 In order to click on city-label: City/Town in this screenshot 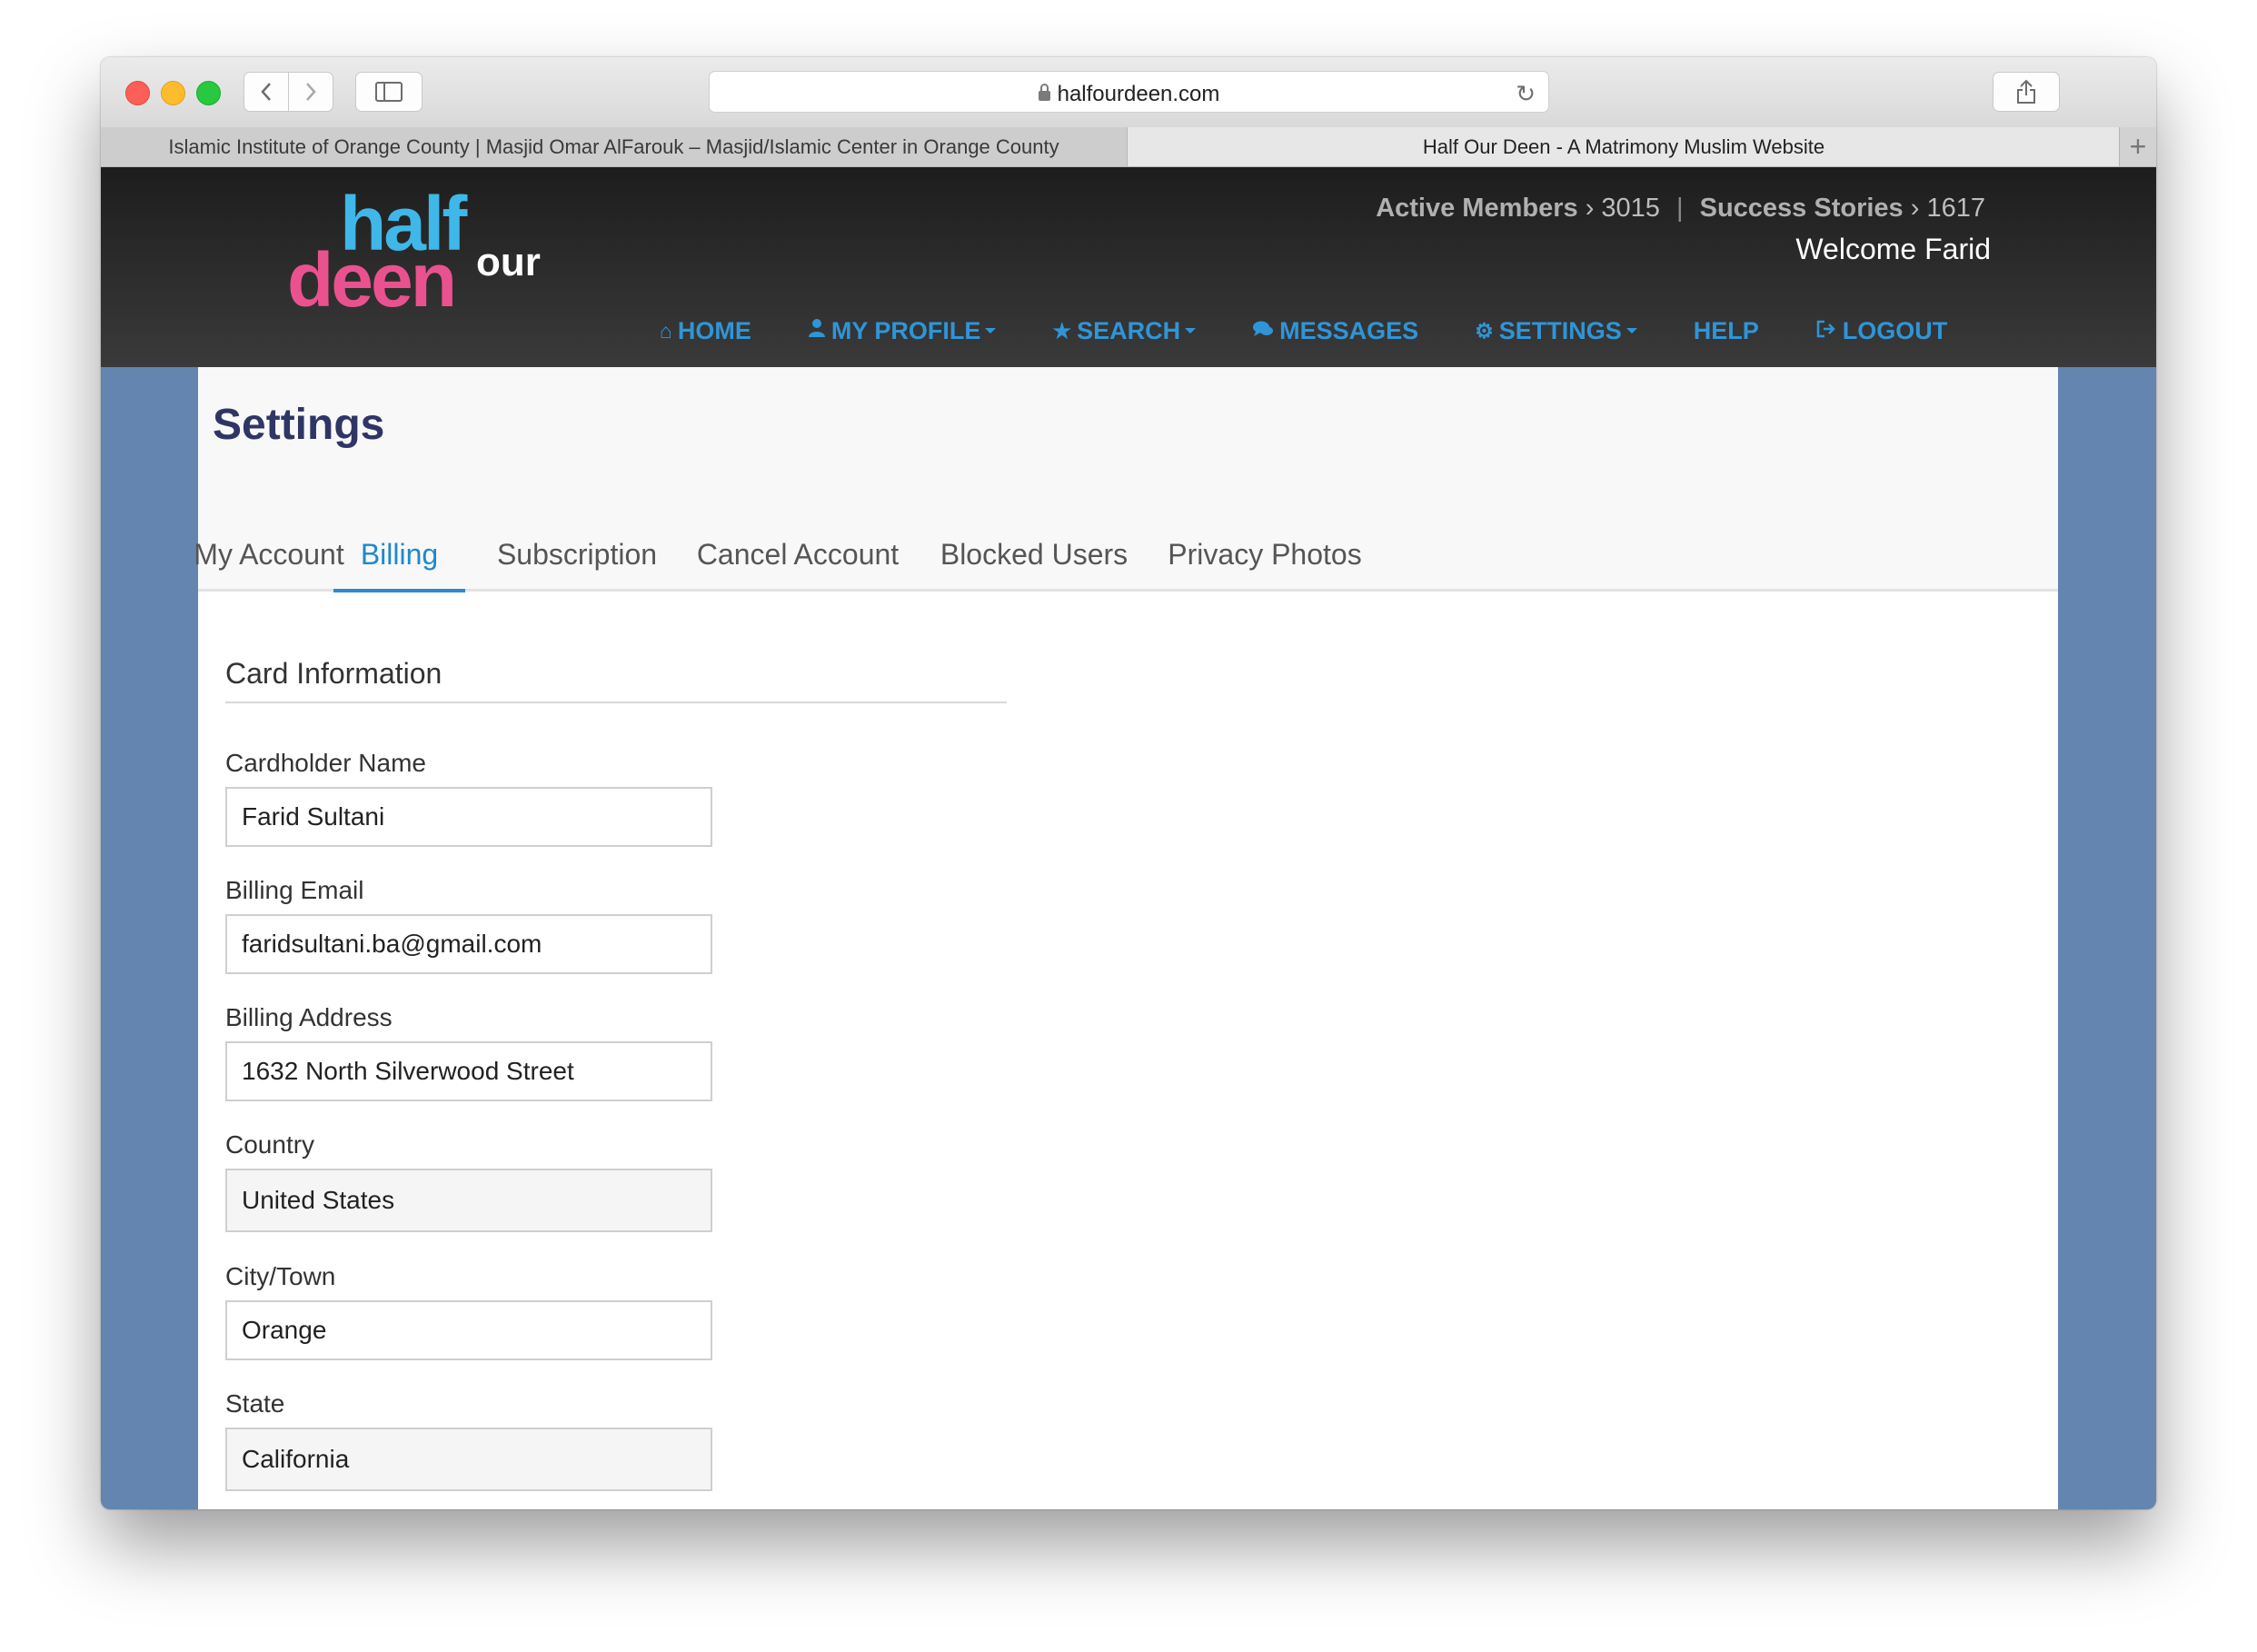, I will do `click(280, 1276)`.